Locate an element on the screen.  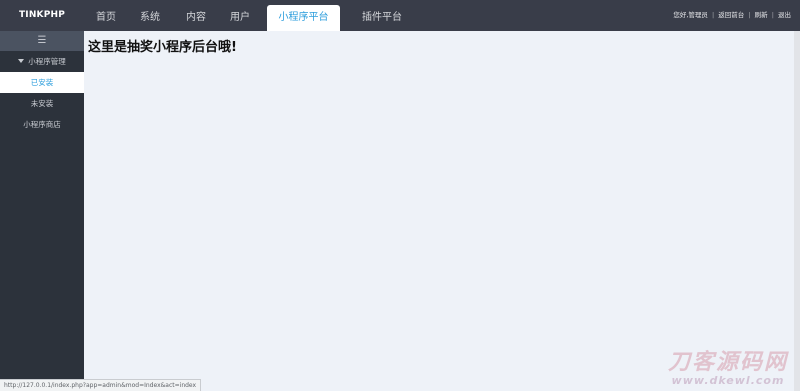
vertical-scrollbar is located at coordinates (797, 211).